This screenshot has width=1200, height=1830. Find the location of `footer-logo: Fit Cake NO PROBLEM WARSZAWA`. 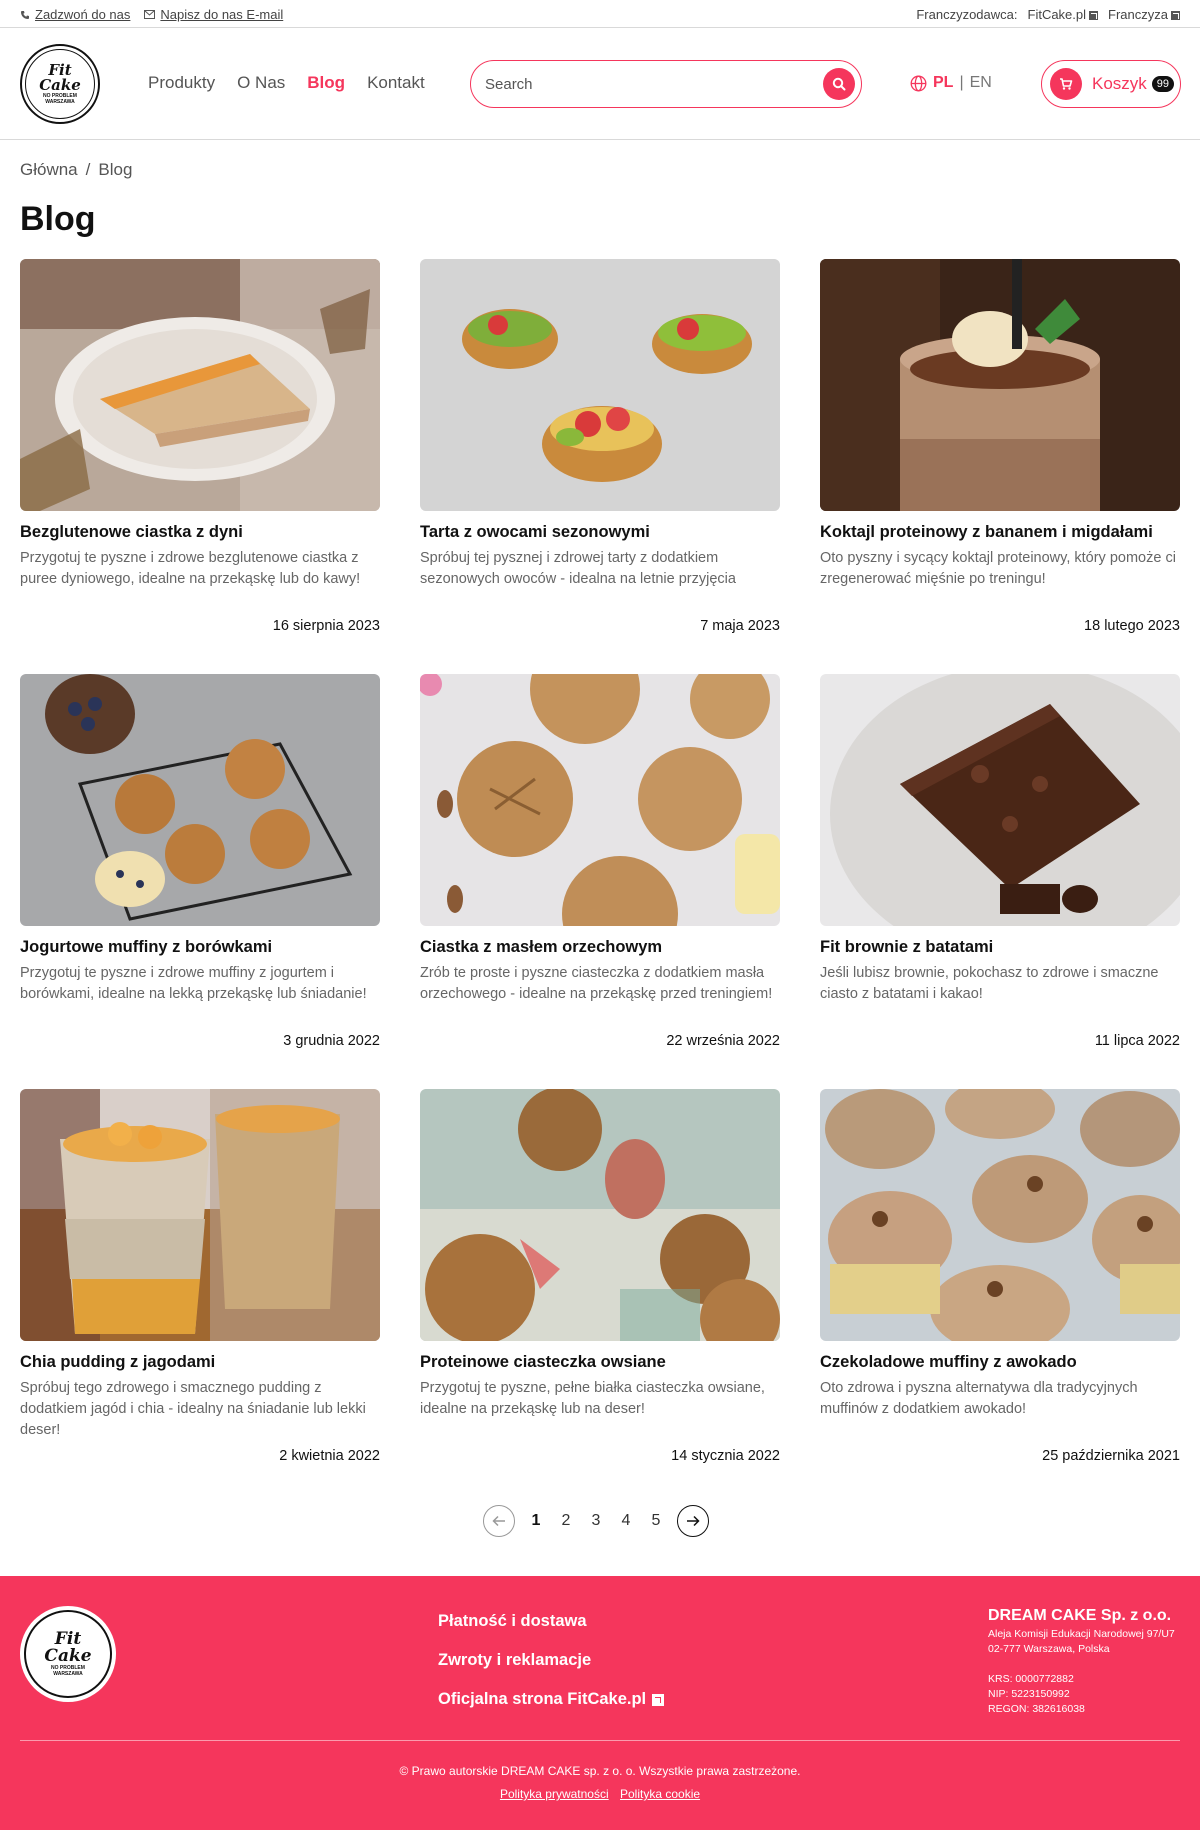

footer-logo: Fit Cake NO PROBLEM WARSZAWA is located at coordinates (68, 1654).